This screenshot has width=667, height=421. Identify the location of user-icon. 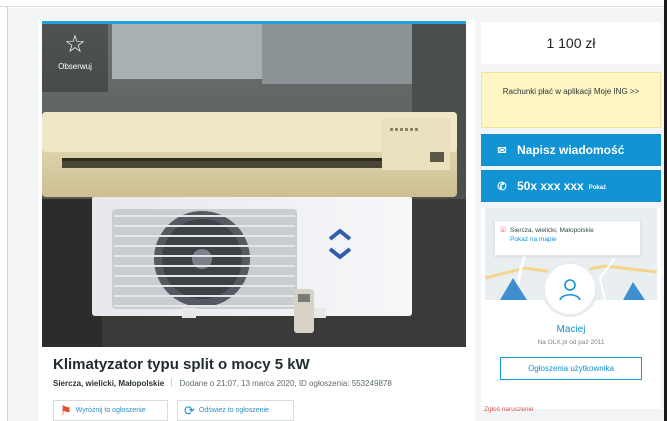
(570, 290).